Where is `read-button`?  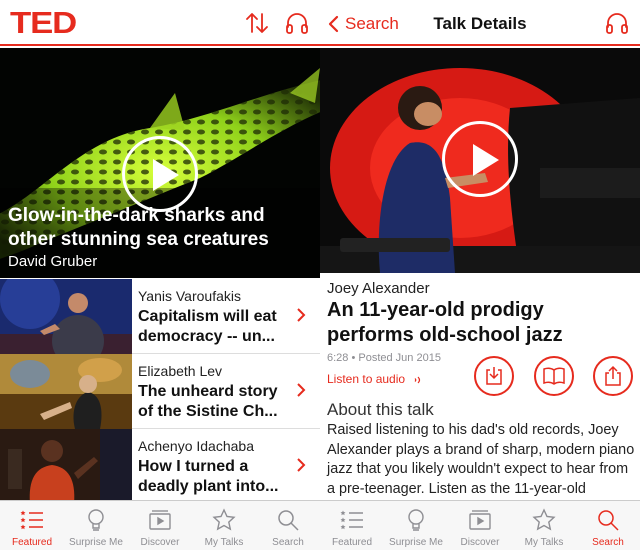
read-button is located at coordinates (554, 376).